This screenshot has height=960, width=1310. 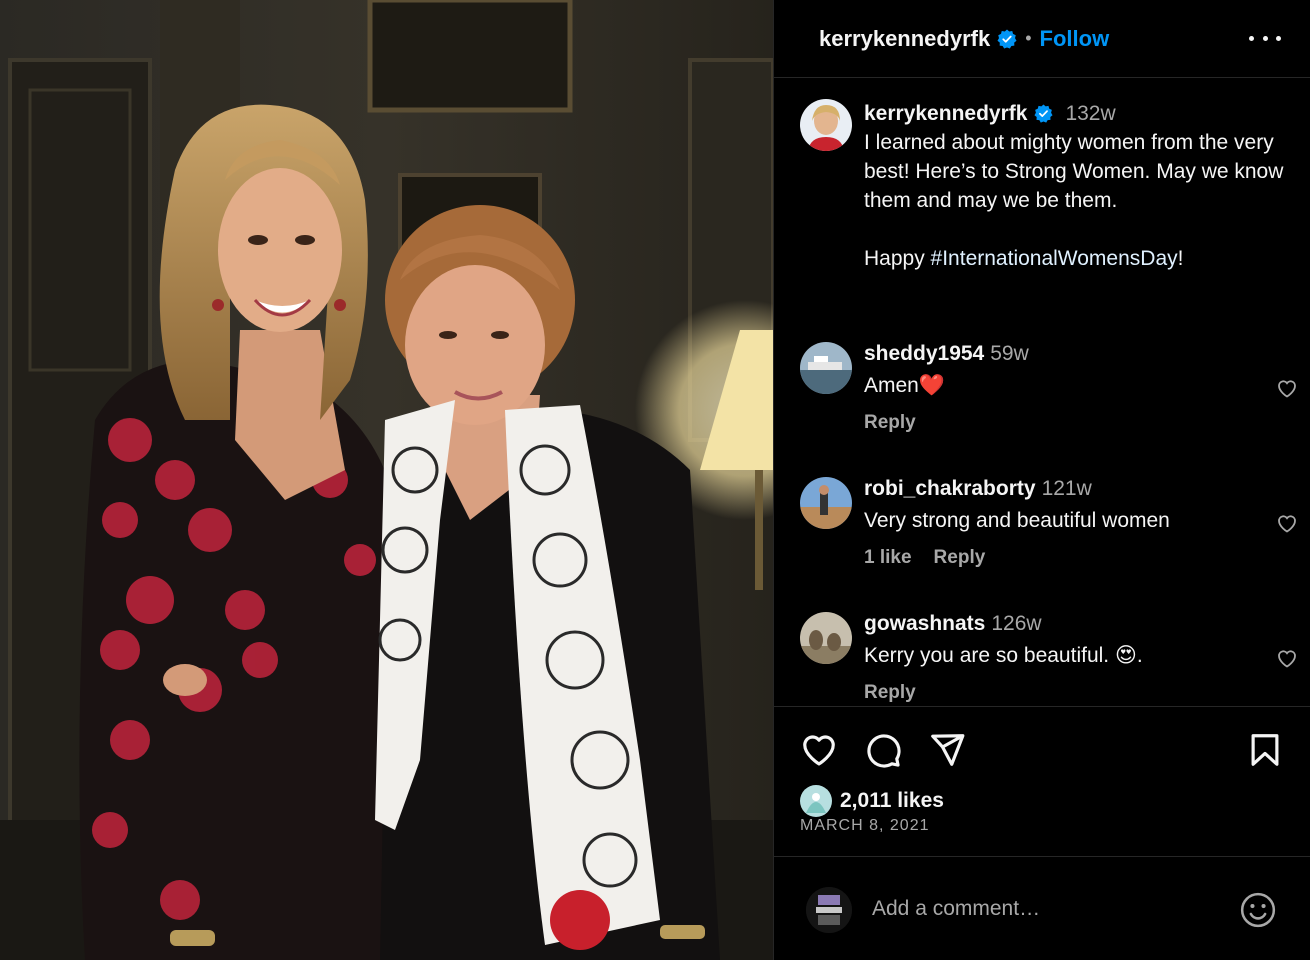 What do you see at coordinates (1258, 910) in the screenshot?
I see `smiley-icon` at bounding box center [1258, 910].